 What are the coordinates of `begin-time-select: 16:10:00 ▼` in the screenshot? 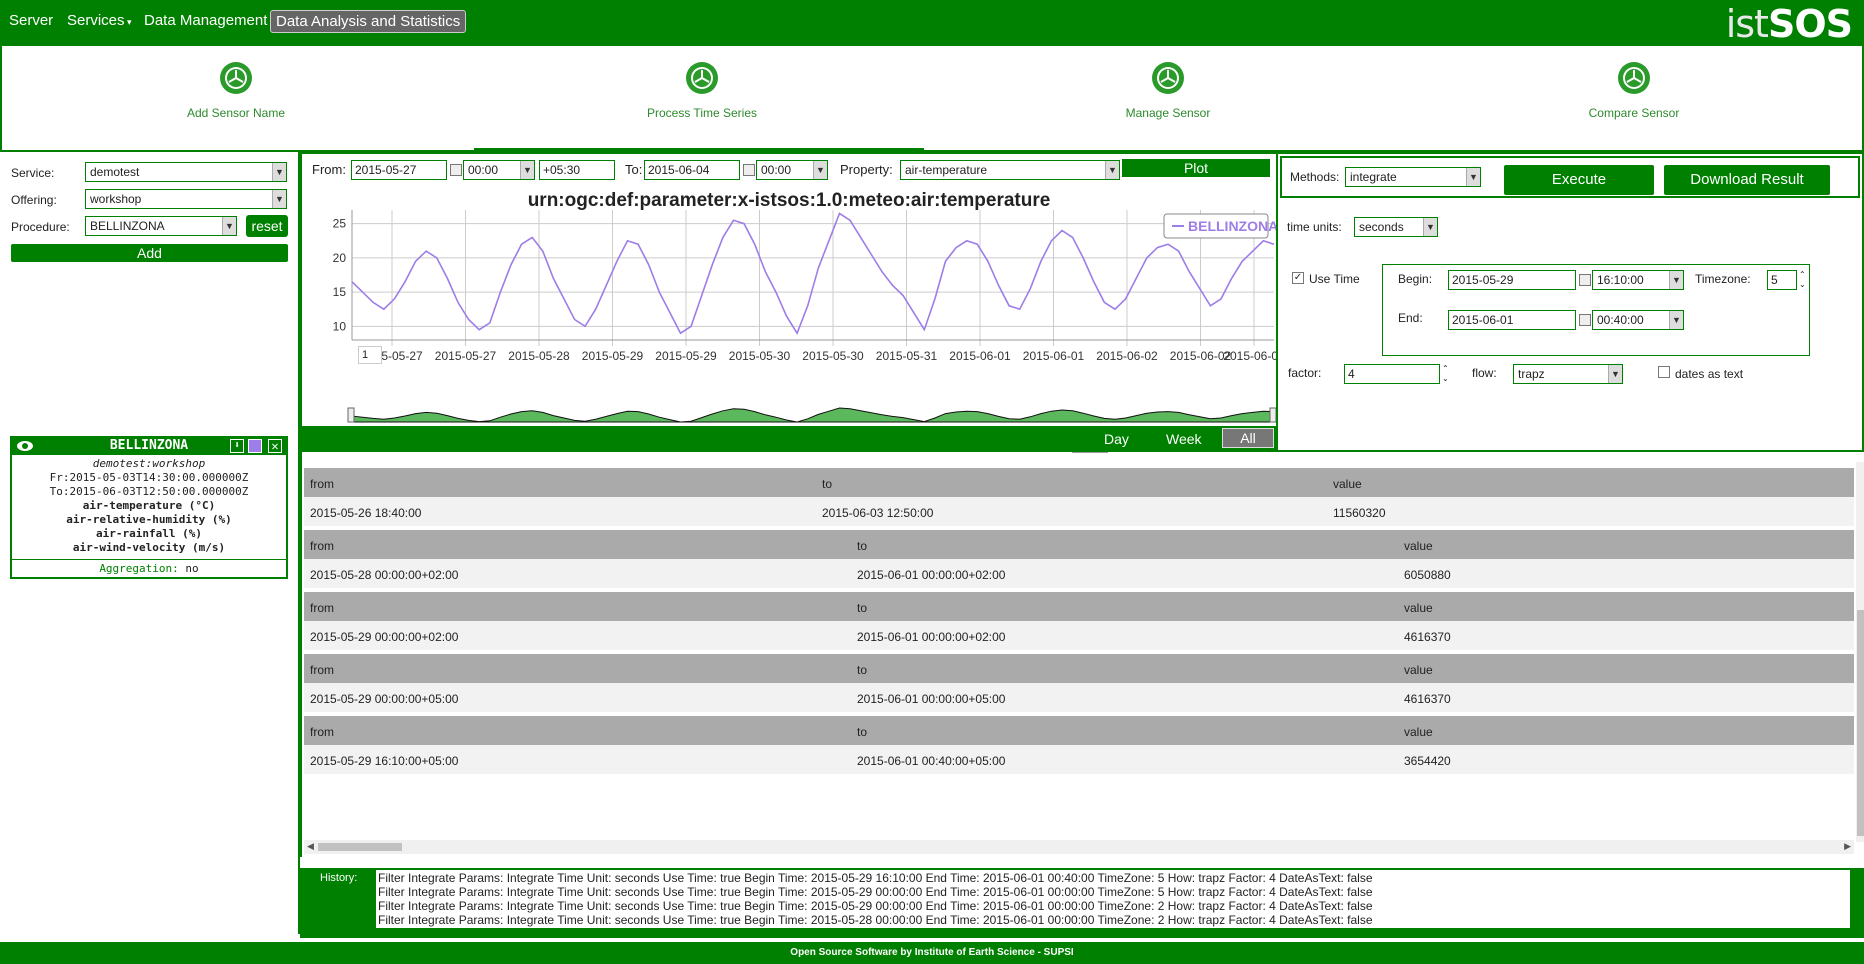 It's located at (1638, 280).